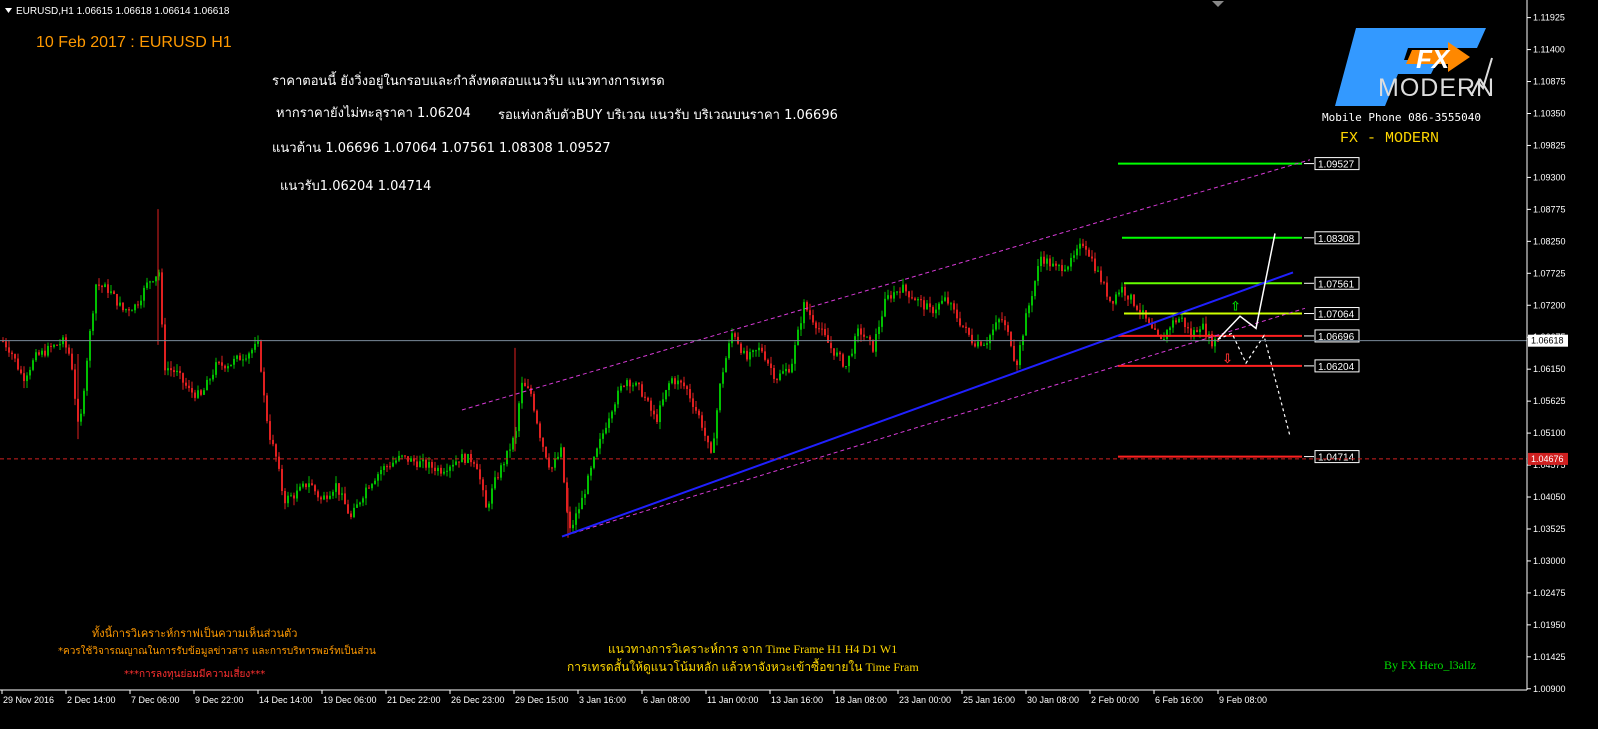 The image size is (1598, 729). What do you see at coordinates (28, 700) in the screenshot?
I see `x-tick-label: 29 Nov 2016` at bounding box center [28, 700].